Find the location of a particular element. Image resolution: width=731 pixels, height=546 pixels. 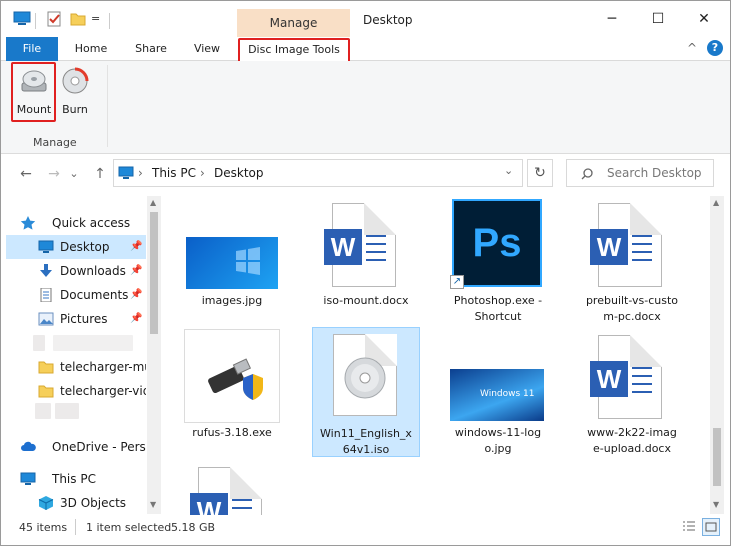

blurred-label is located at coordinates (67, 411).